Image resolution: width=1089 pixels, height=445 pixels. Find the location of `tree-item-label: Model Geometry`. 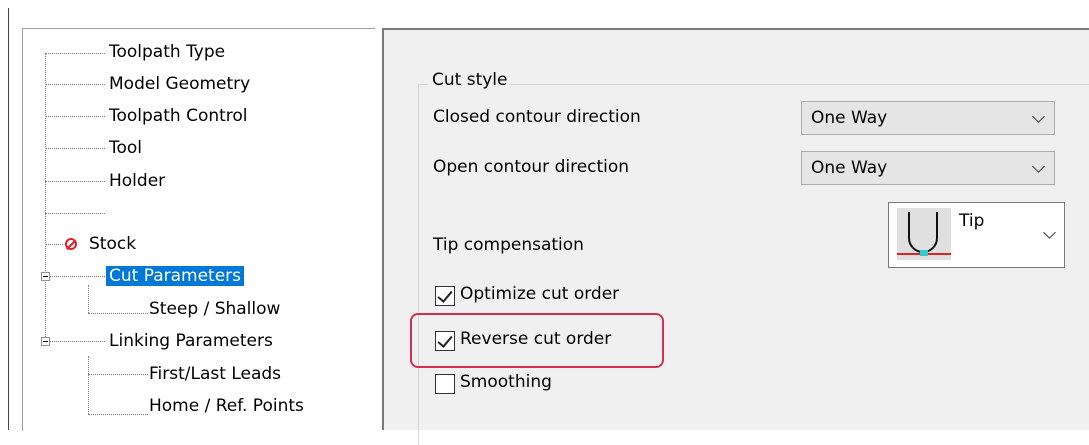

tree-item-label: Model Geometry is located at coordinates (180, 84).